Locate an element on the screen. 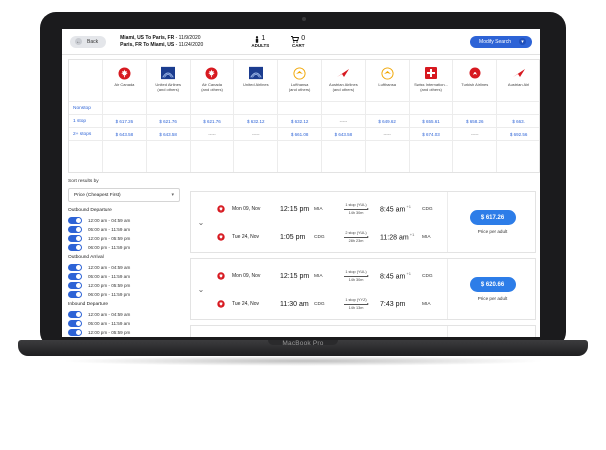 This screenshot has height=450, width=606. row-label-1-stop: 1 stop is located at coordinates (85, 121).